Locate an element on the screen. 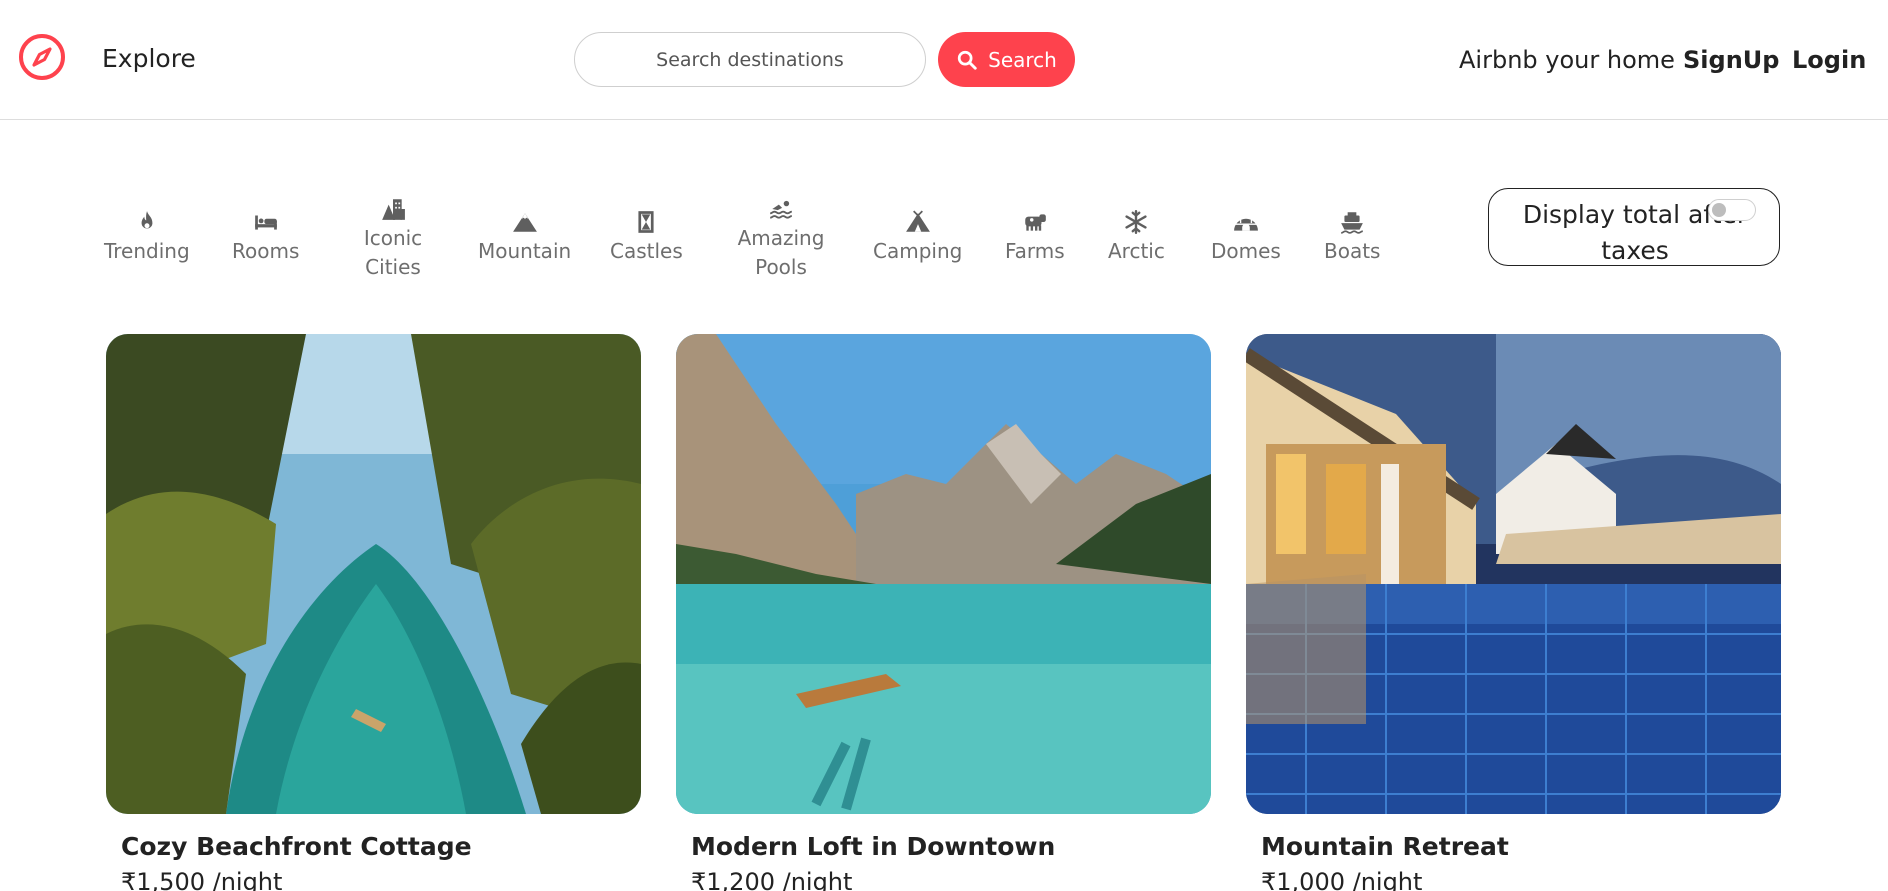  filter-label: Camping is located at coordinates (918, 251).